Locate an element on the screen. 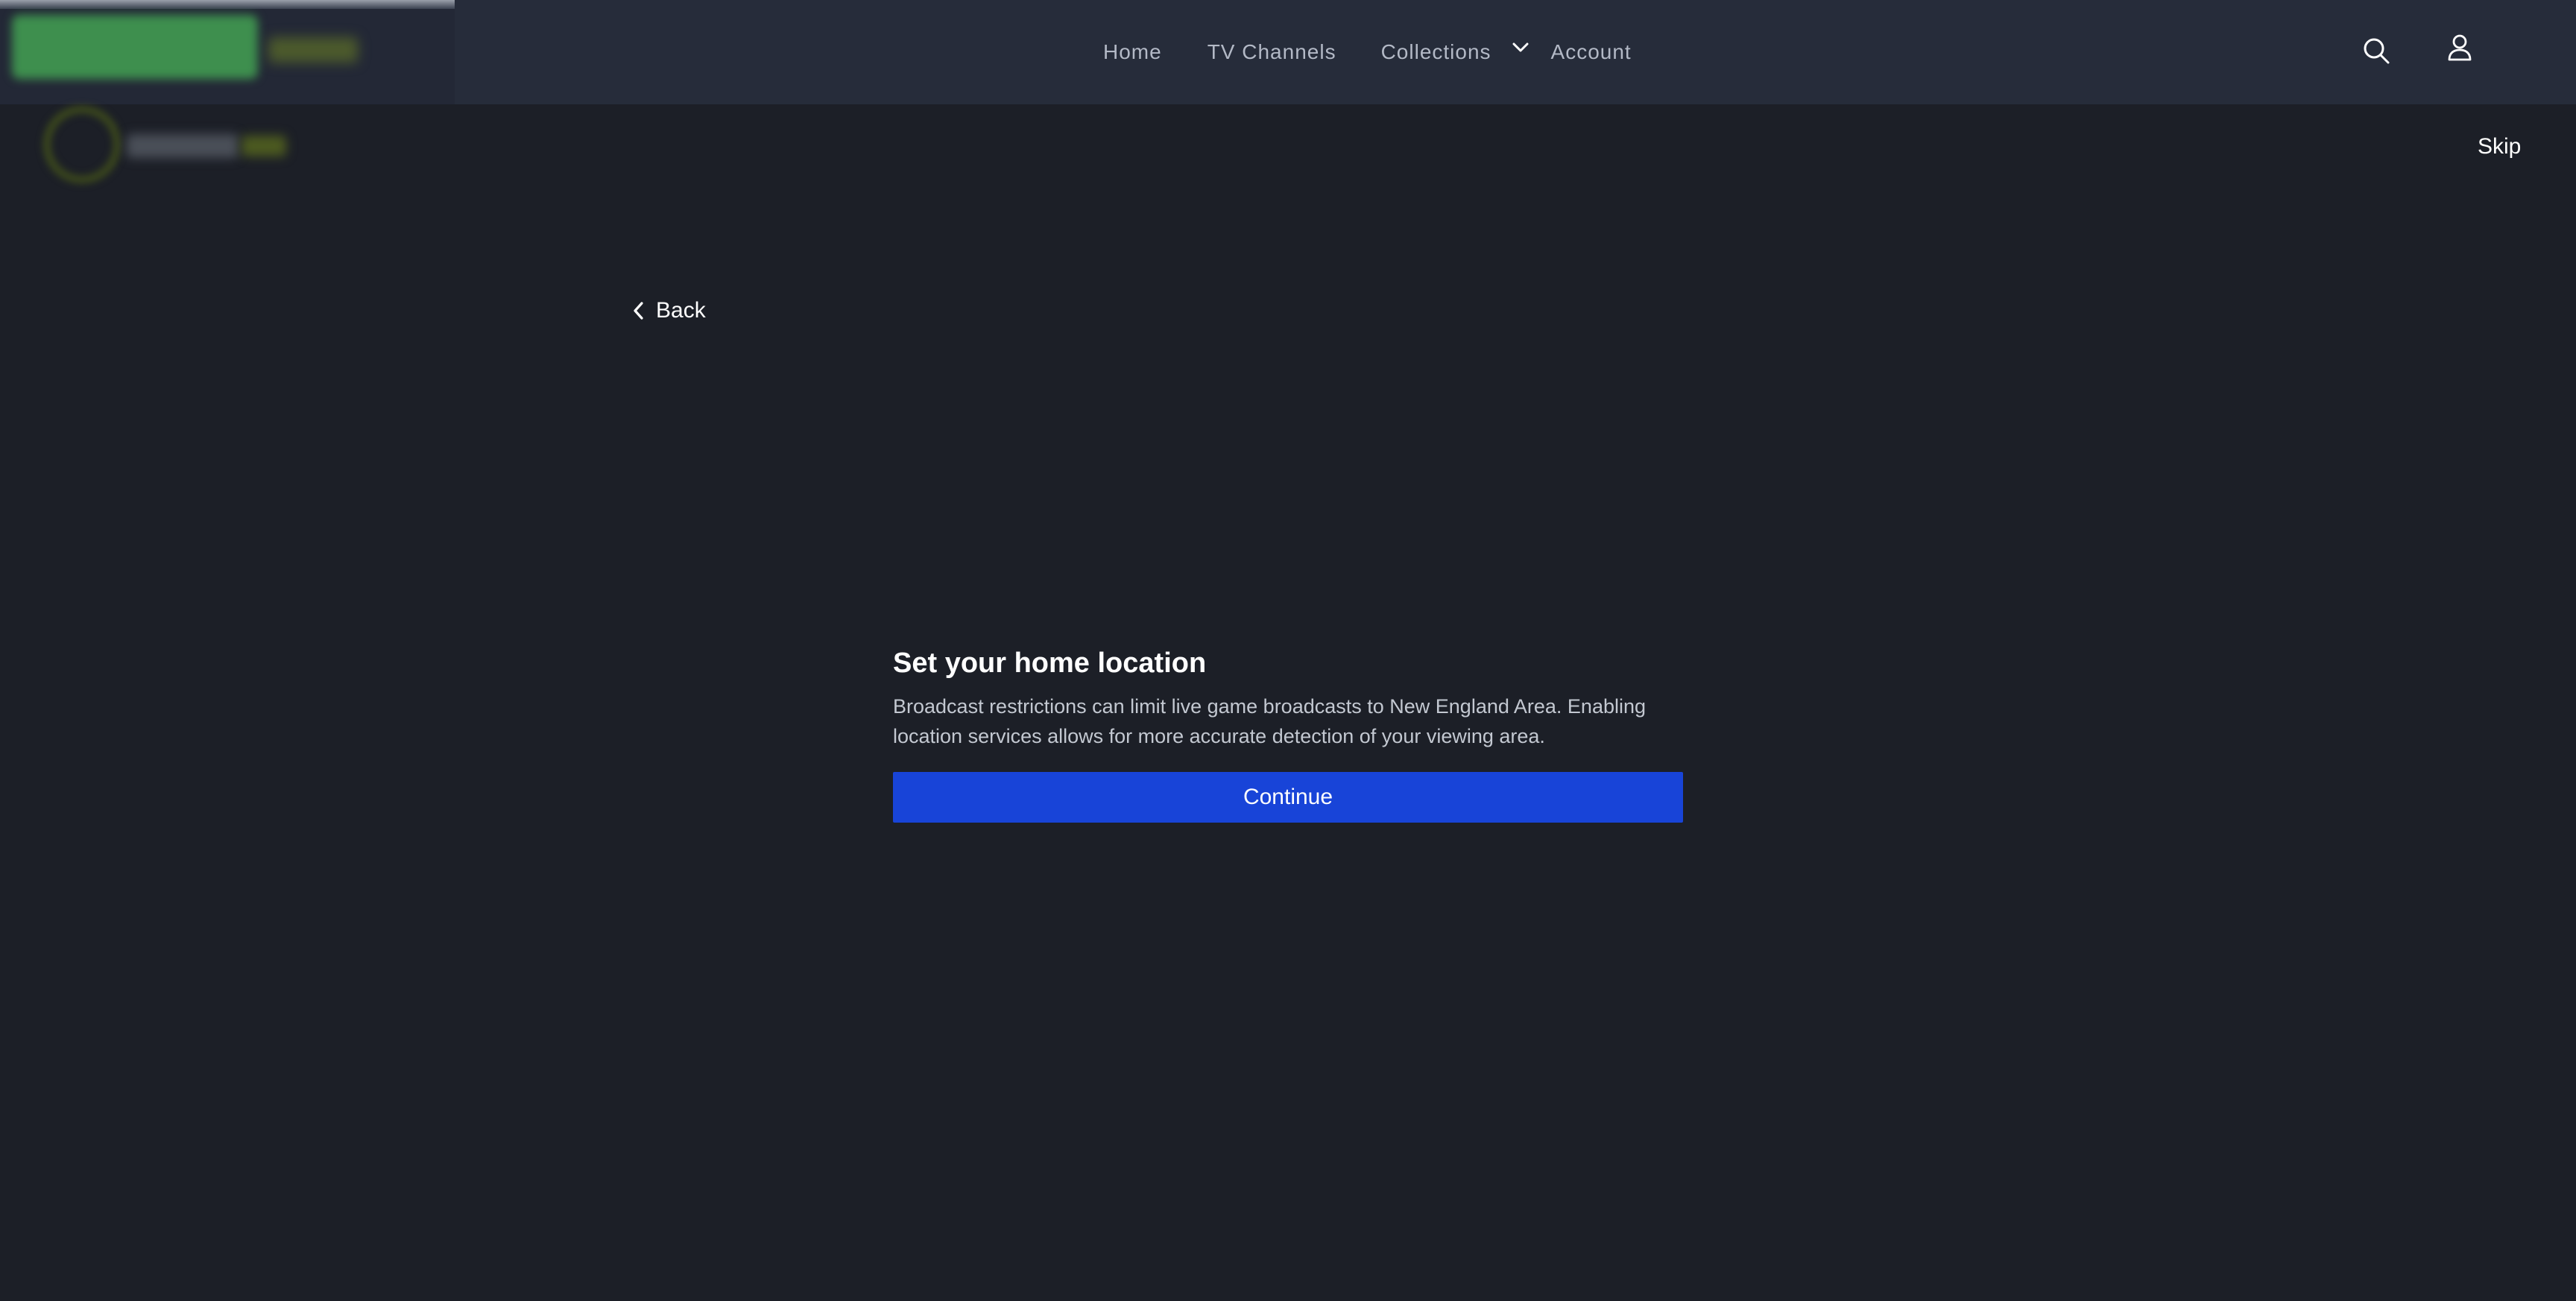 Image resolution: width=2576 pixels, height=1301 pixels. back-link: Back is located at coordinates (667, 310).